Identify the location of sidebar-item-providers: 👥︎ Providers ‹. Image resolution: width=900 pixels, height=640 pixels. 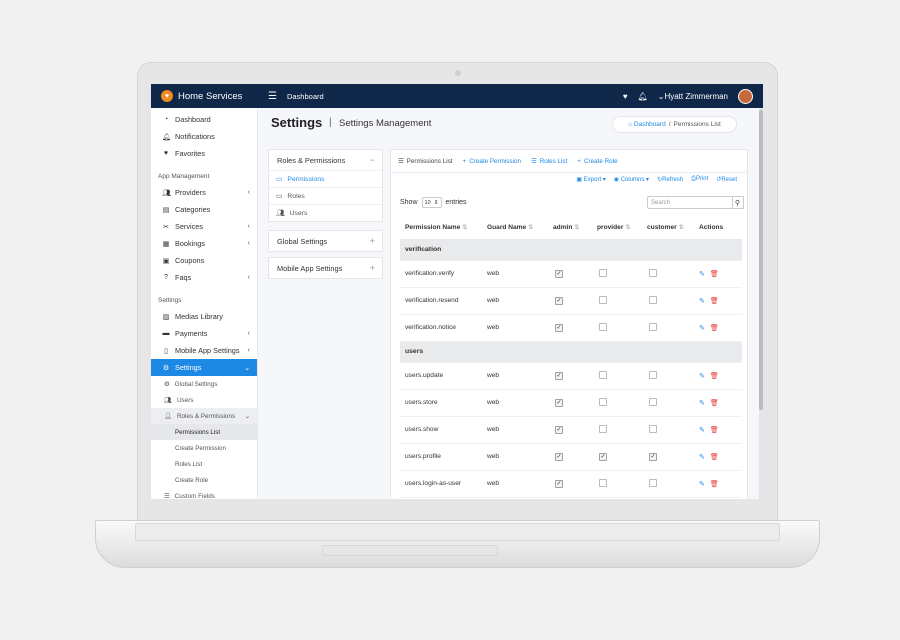
(204, 192).